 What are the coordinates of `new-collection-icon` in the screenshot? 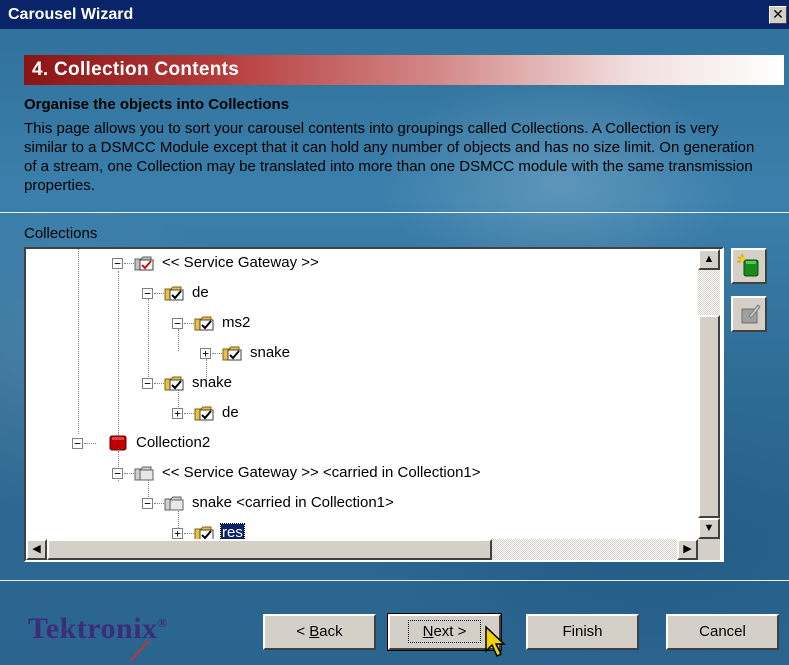 It's located at (747, 265).